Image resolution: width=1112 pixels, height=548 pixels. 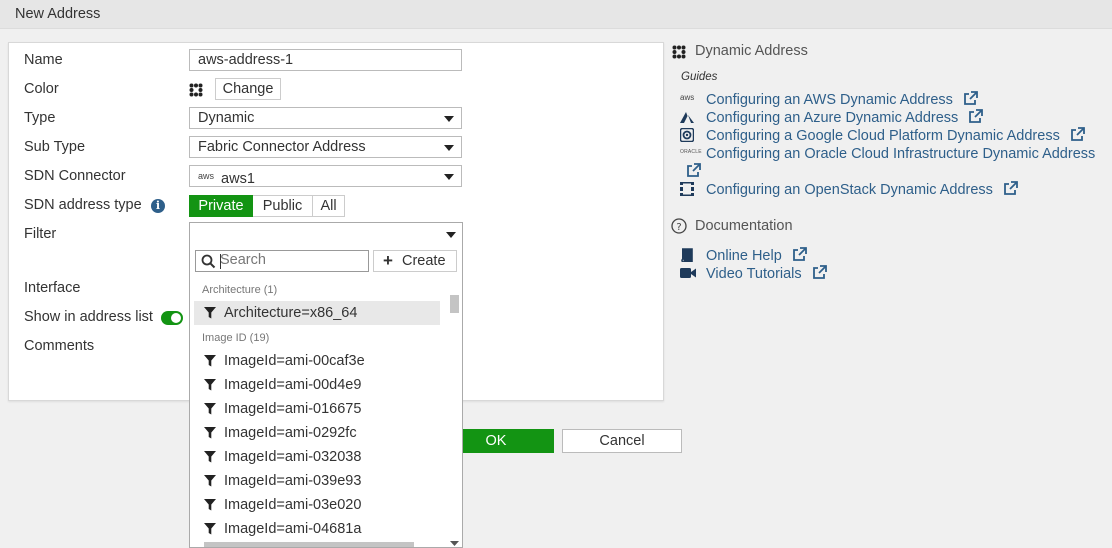 I want to click on filter-option-label: ImageId=ami-00caf3e, so click(x=294, y=361).